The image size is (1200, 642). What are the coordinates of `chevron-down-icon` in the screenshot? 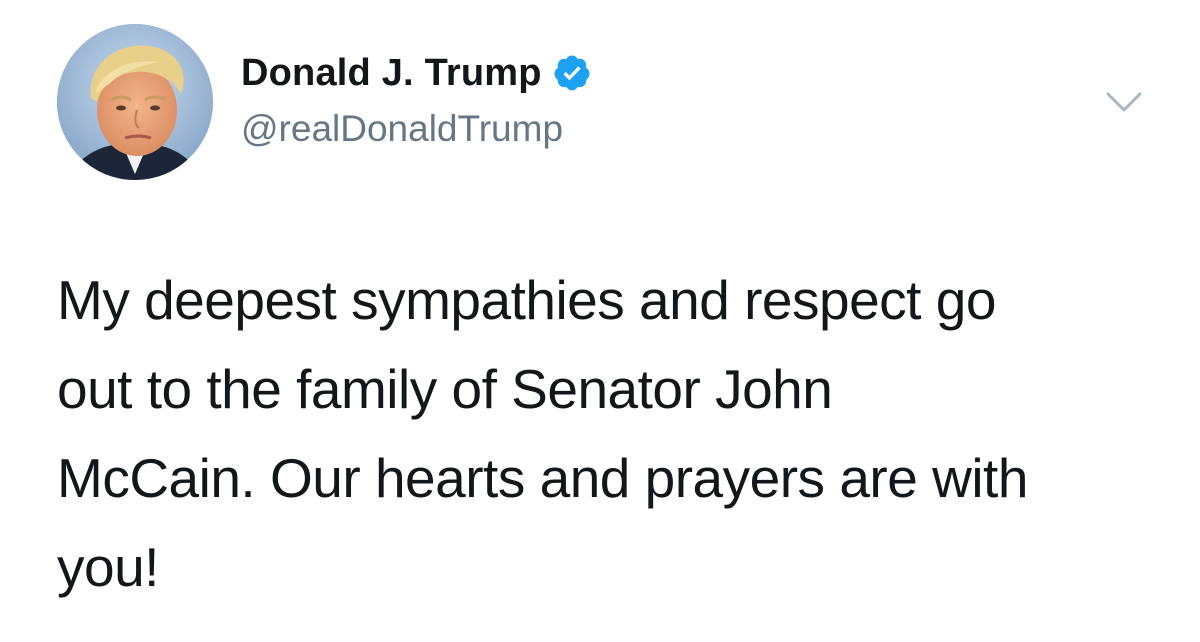 It's located at (1124, 102).